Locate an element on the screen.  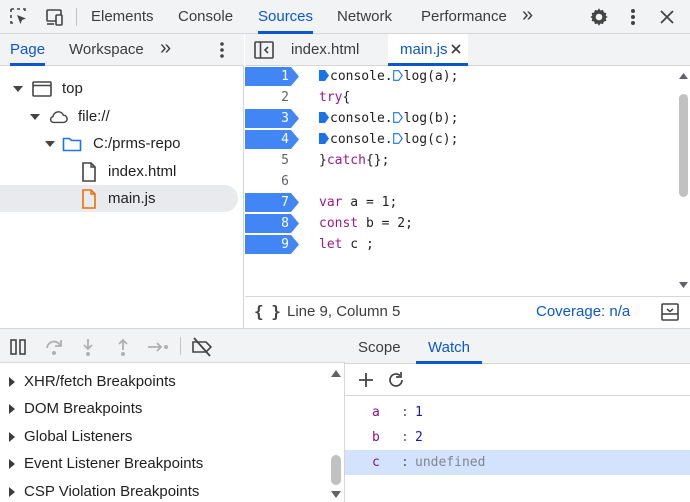
breakpoint-marker: 1 is located at coordinates (272, 76).